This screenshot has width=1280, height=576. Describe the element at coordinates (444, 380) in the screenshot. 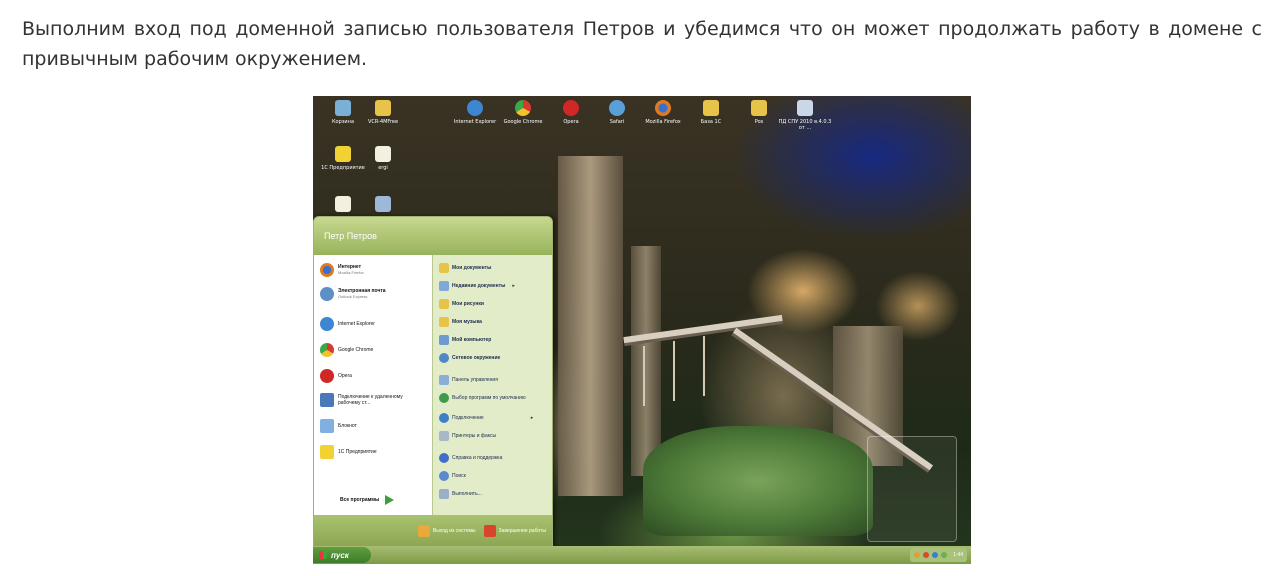

I see `control-panel-icon` at that location.